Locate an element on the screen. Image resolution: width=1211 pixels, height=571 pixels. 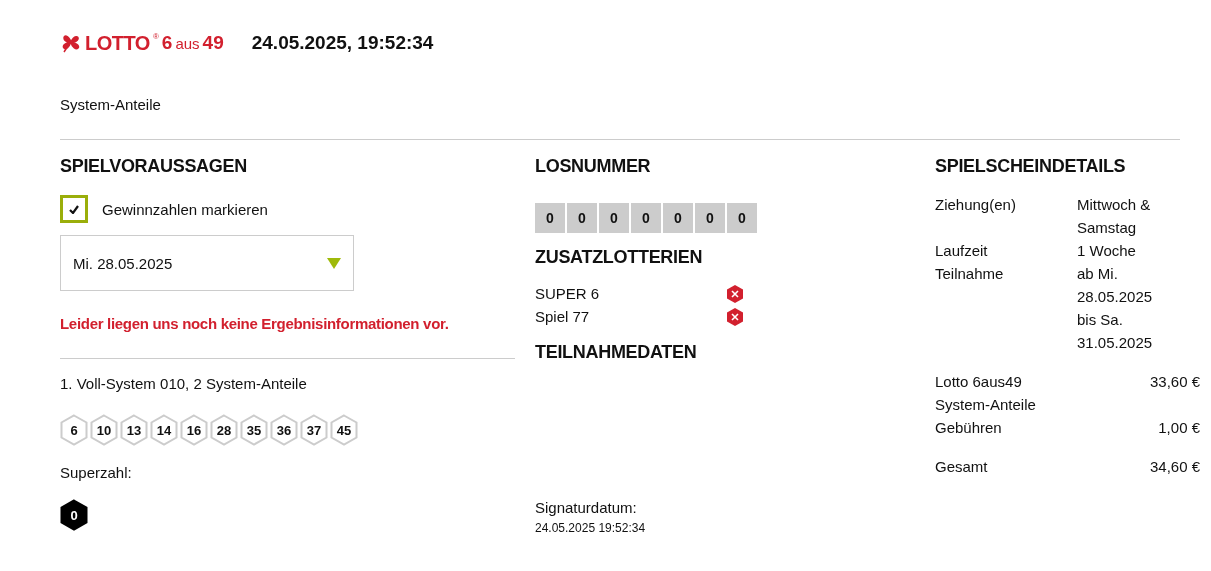
logo-text: LOTTO is located at coordinates (117, 43).